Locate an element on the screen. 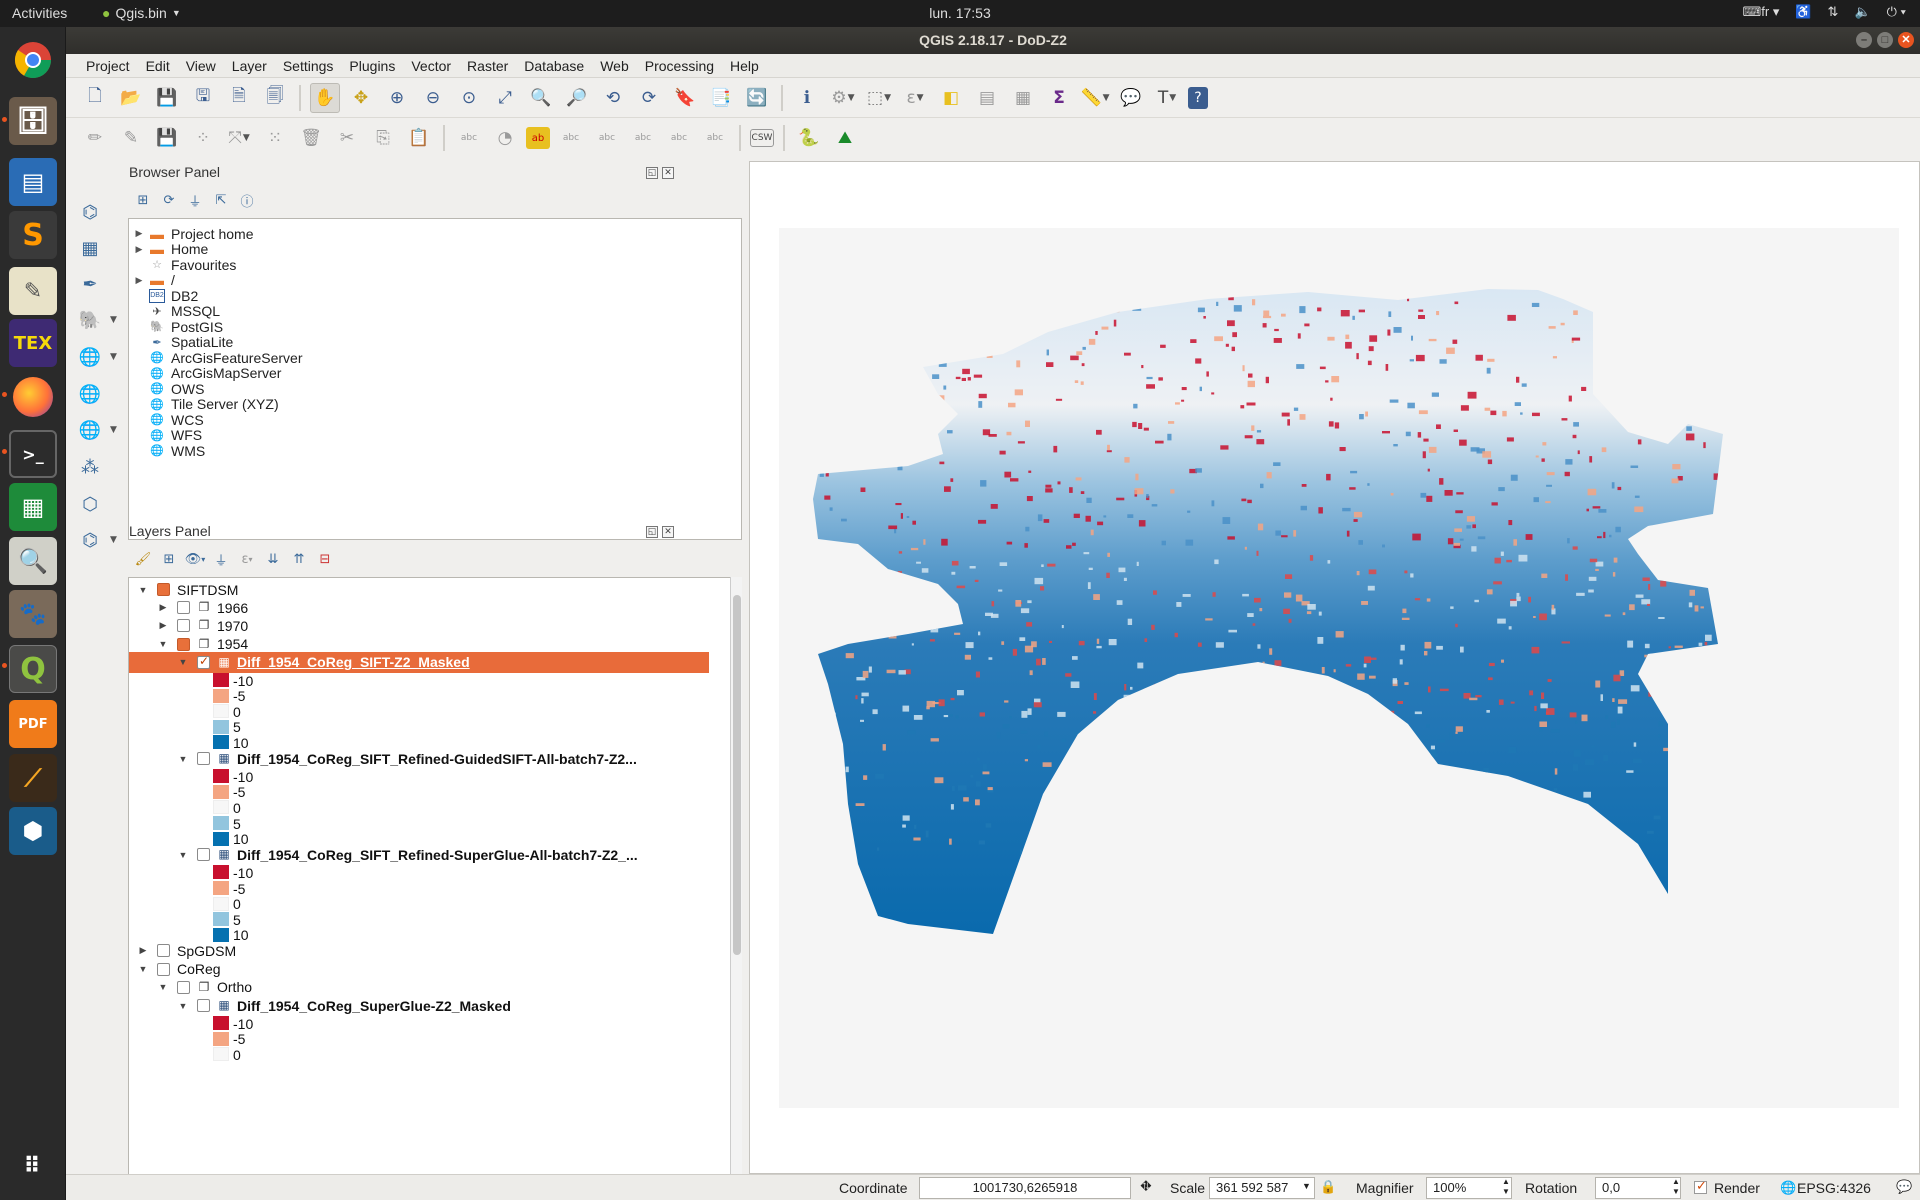  menu-view: View is located at coordinates (201, 66).